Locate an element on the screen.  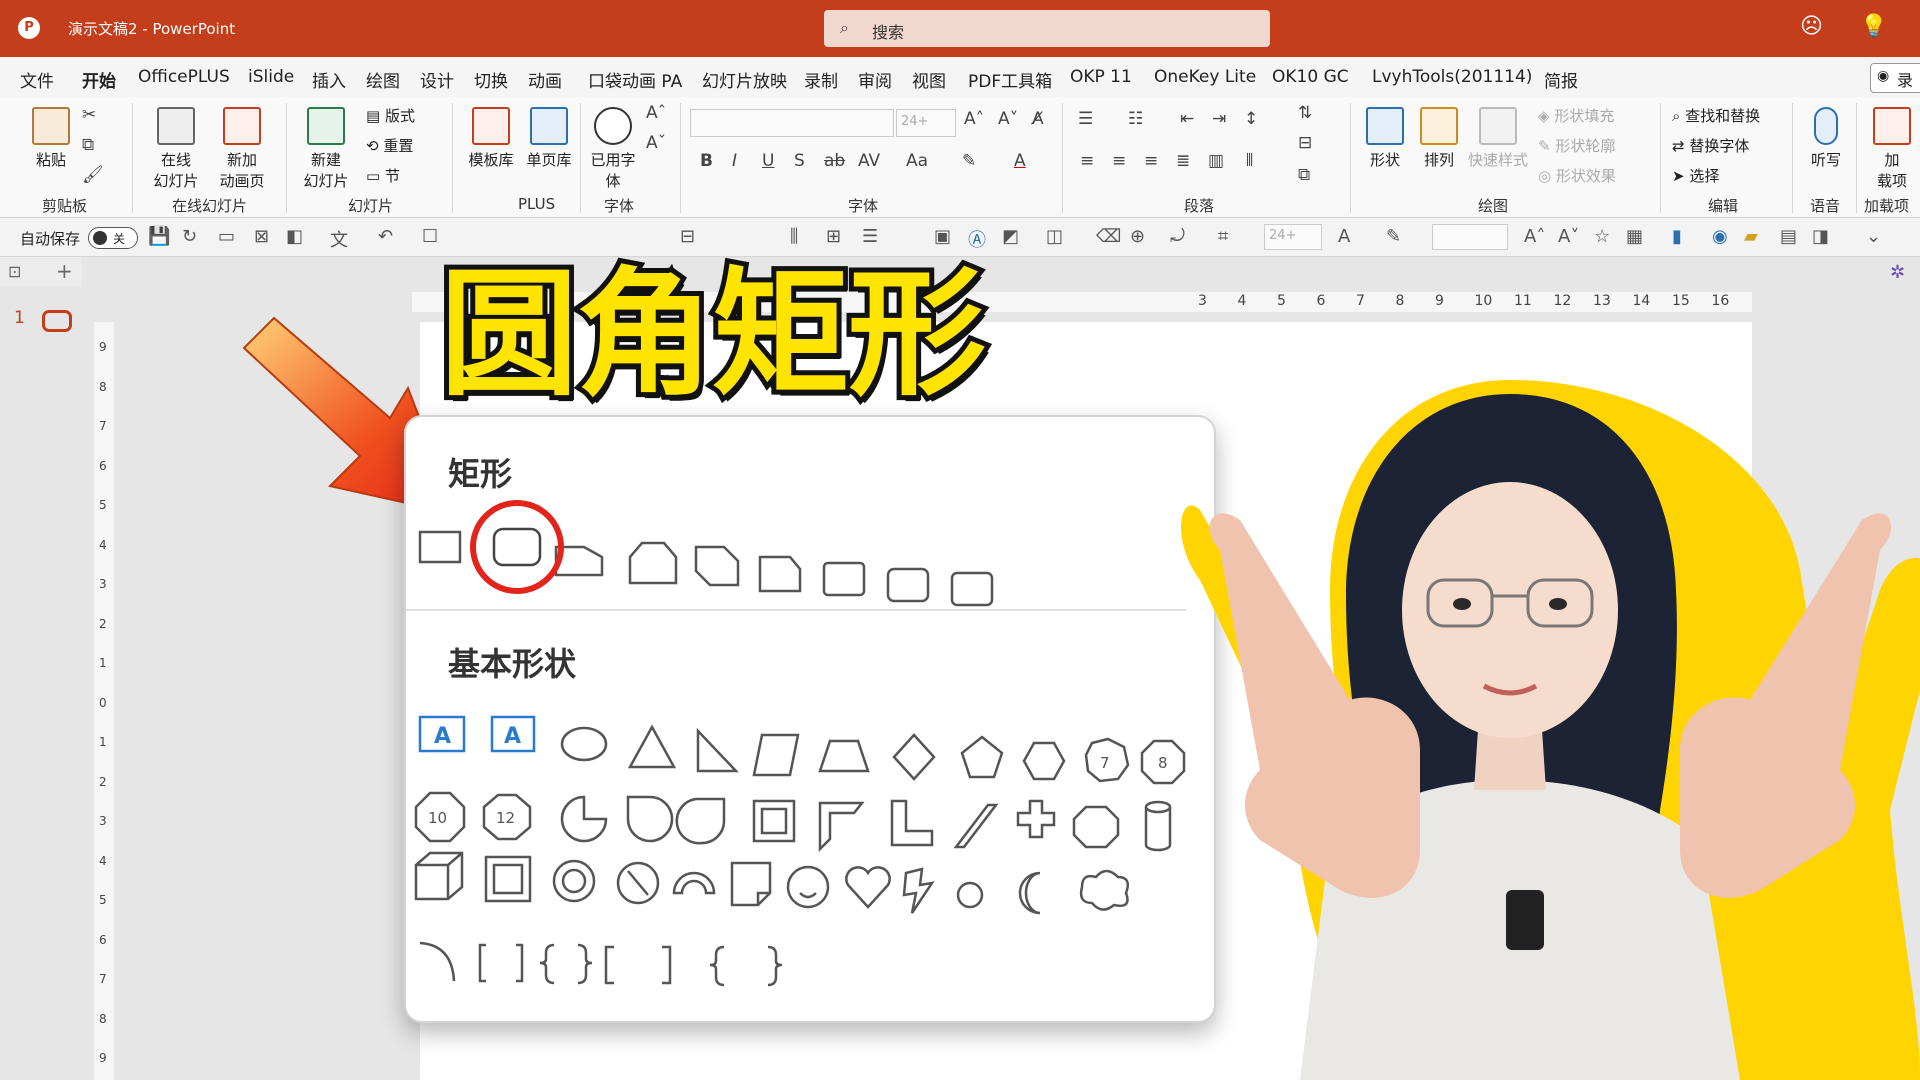
designer-icon: ✲ is located at coordinates (1897, 272).